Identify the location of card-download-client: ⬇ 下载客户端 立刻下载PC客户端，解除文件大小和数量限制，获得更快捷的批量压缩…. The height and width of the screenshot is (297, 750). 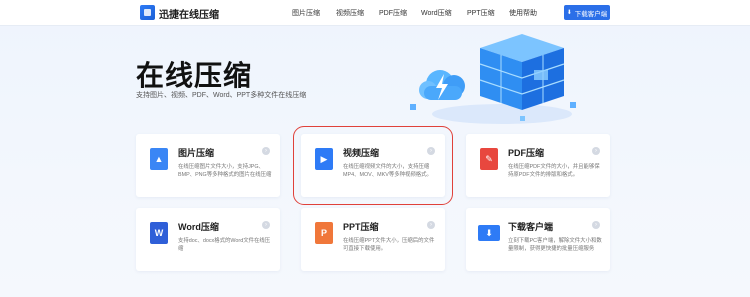
(538, 239).